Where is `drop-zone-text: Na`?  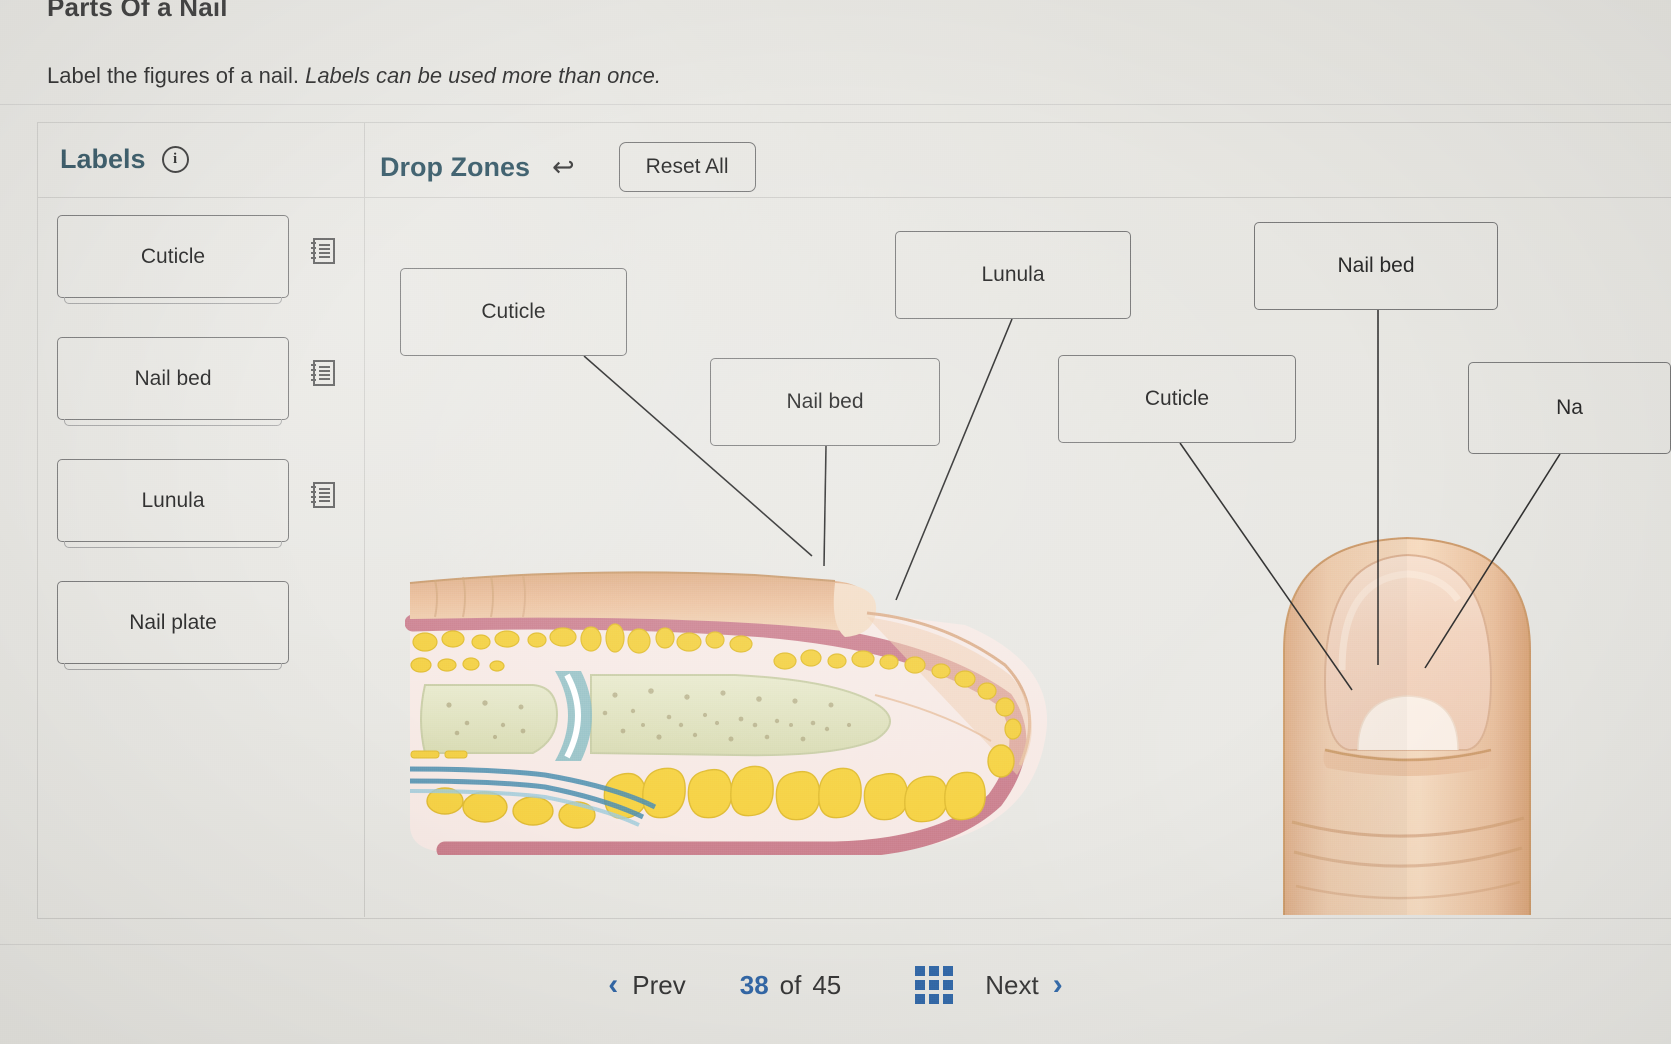 drop-zone-text: Na is located at coordinates (1569, 407).